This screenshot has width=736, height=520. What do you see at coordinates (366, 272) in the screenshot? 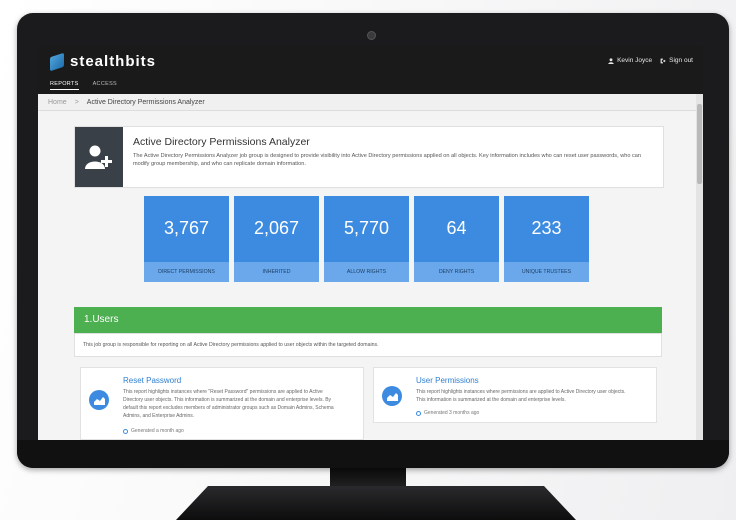
I see `tile-label: ALLOW RIGHTS` at bounding box center [366, 272].